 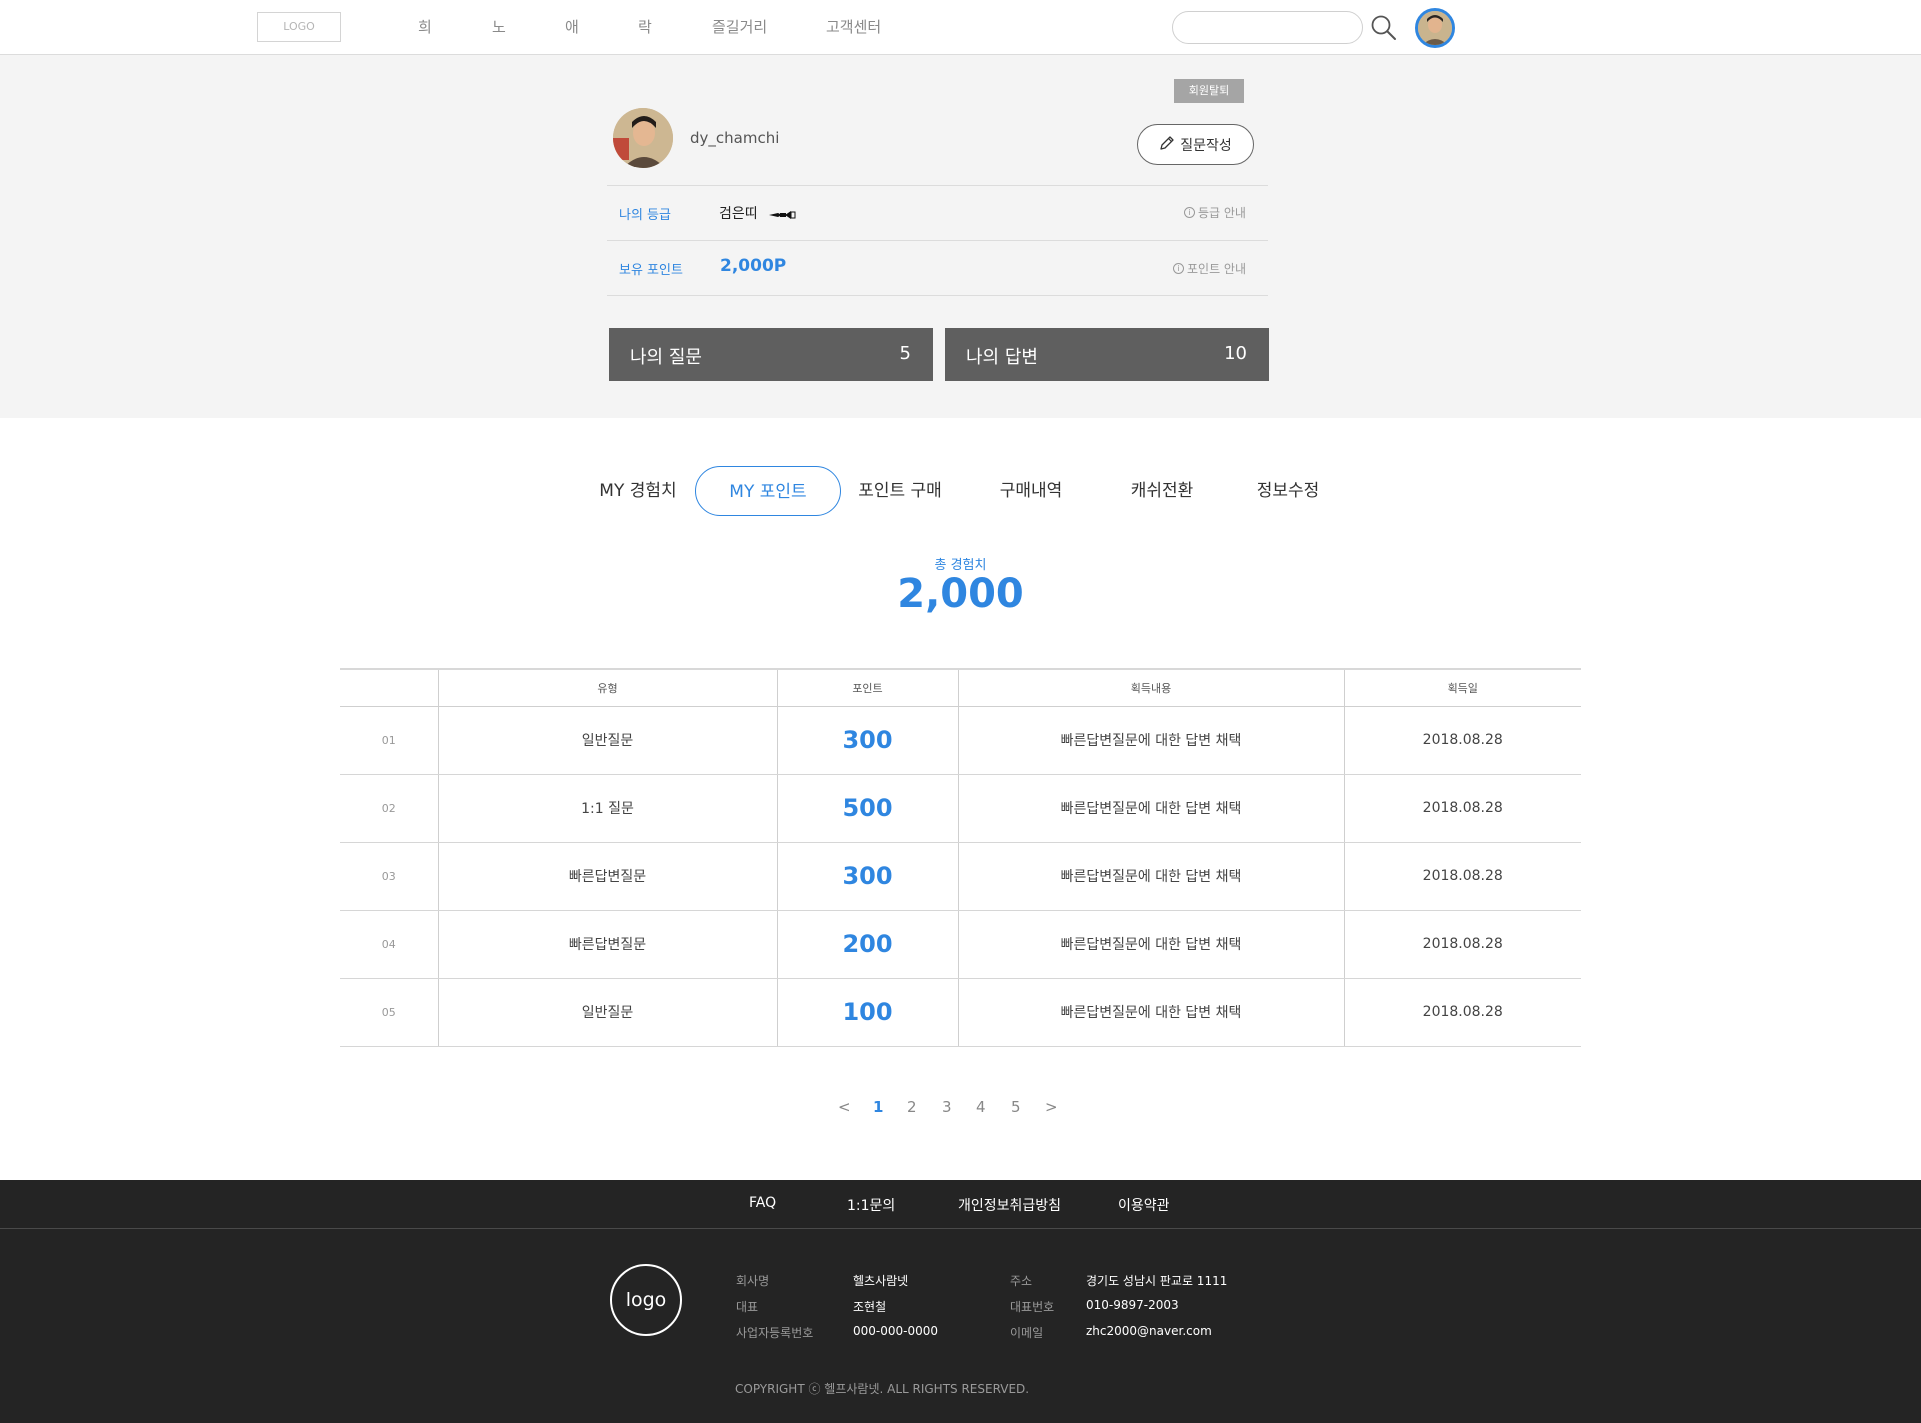 I want to click on table-row: 01 일반질문 300 빠른답변질문에 대한 답변 채택 2018.08.28, so click(x=960, y=740).